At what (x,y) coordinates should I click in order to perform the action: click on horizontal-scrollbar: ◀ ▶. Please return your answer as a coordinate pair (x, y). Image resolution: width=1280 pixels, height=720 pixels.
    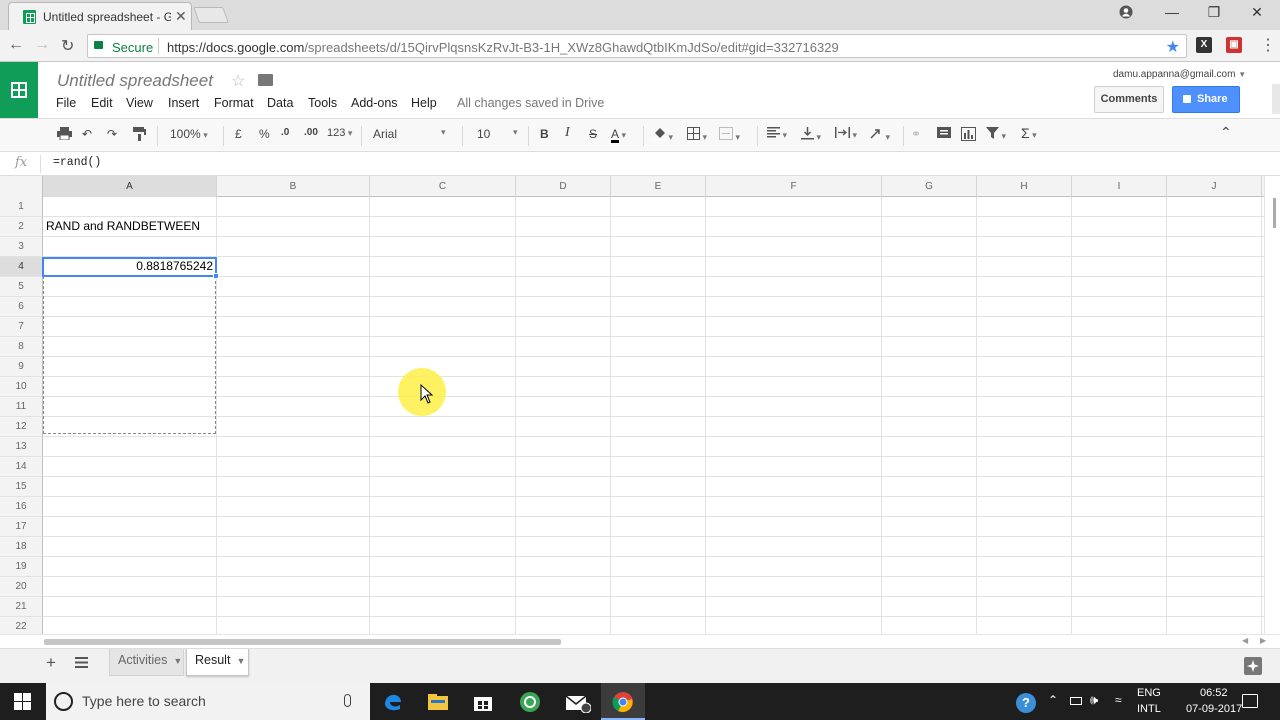
    Looking at the image, I should click on (640, 641).